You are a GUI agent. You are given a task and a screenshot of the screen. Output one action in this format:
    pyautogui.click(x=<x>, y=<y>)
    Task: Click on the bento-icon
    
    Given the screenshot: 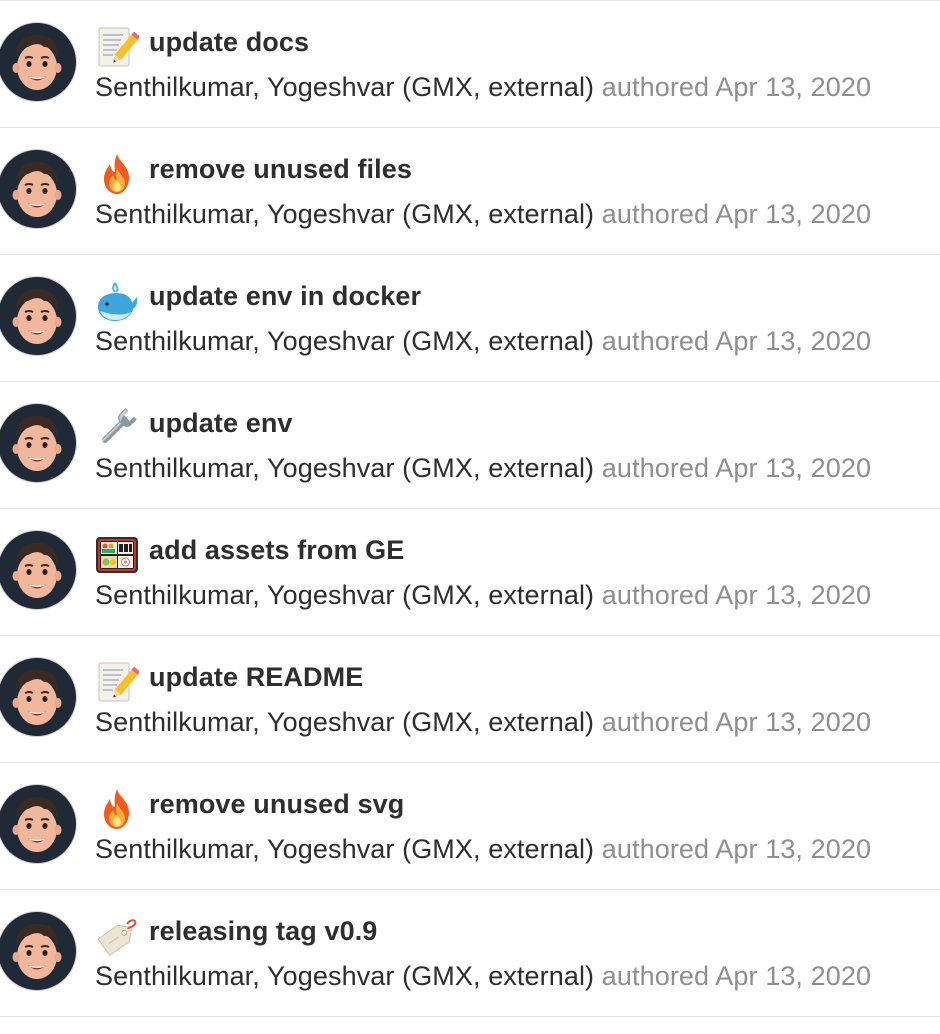 What is the action you would take?
    pyautogui.click(x=117, y=555)
    